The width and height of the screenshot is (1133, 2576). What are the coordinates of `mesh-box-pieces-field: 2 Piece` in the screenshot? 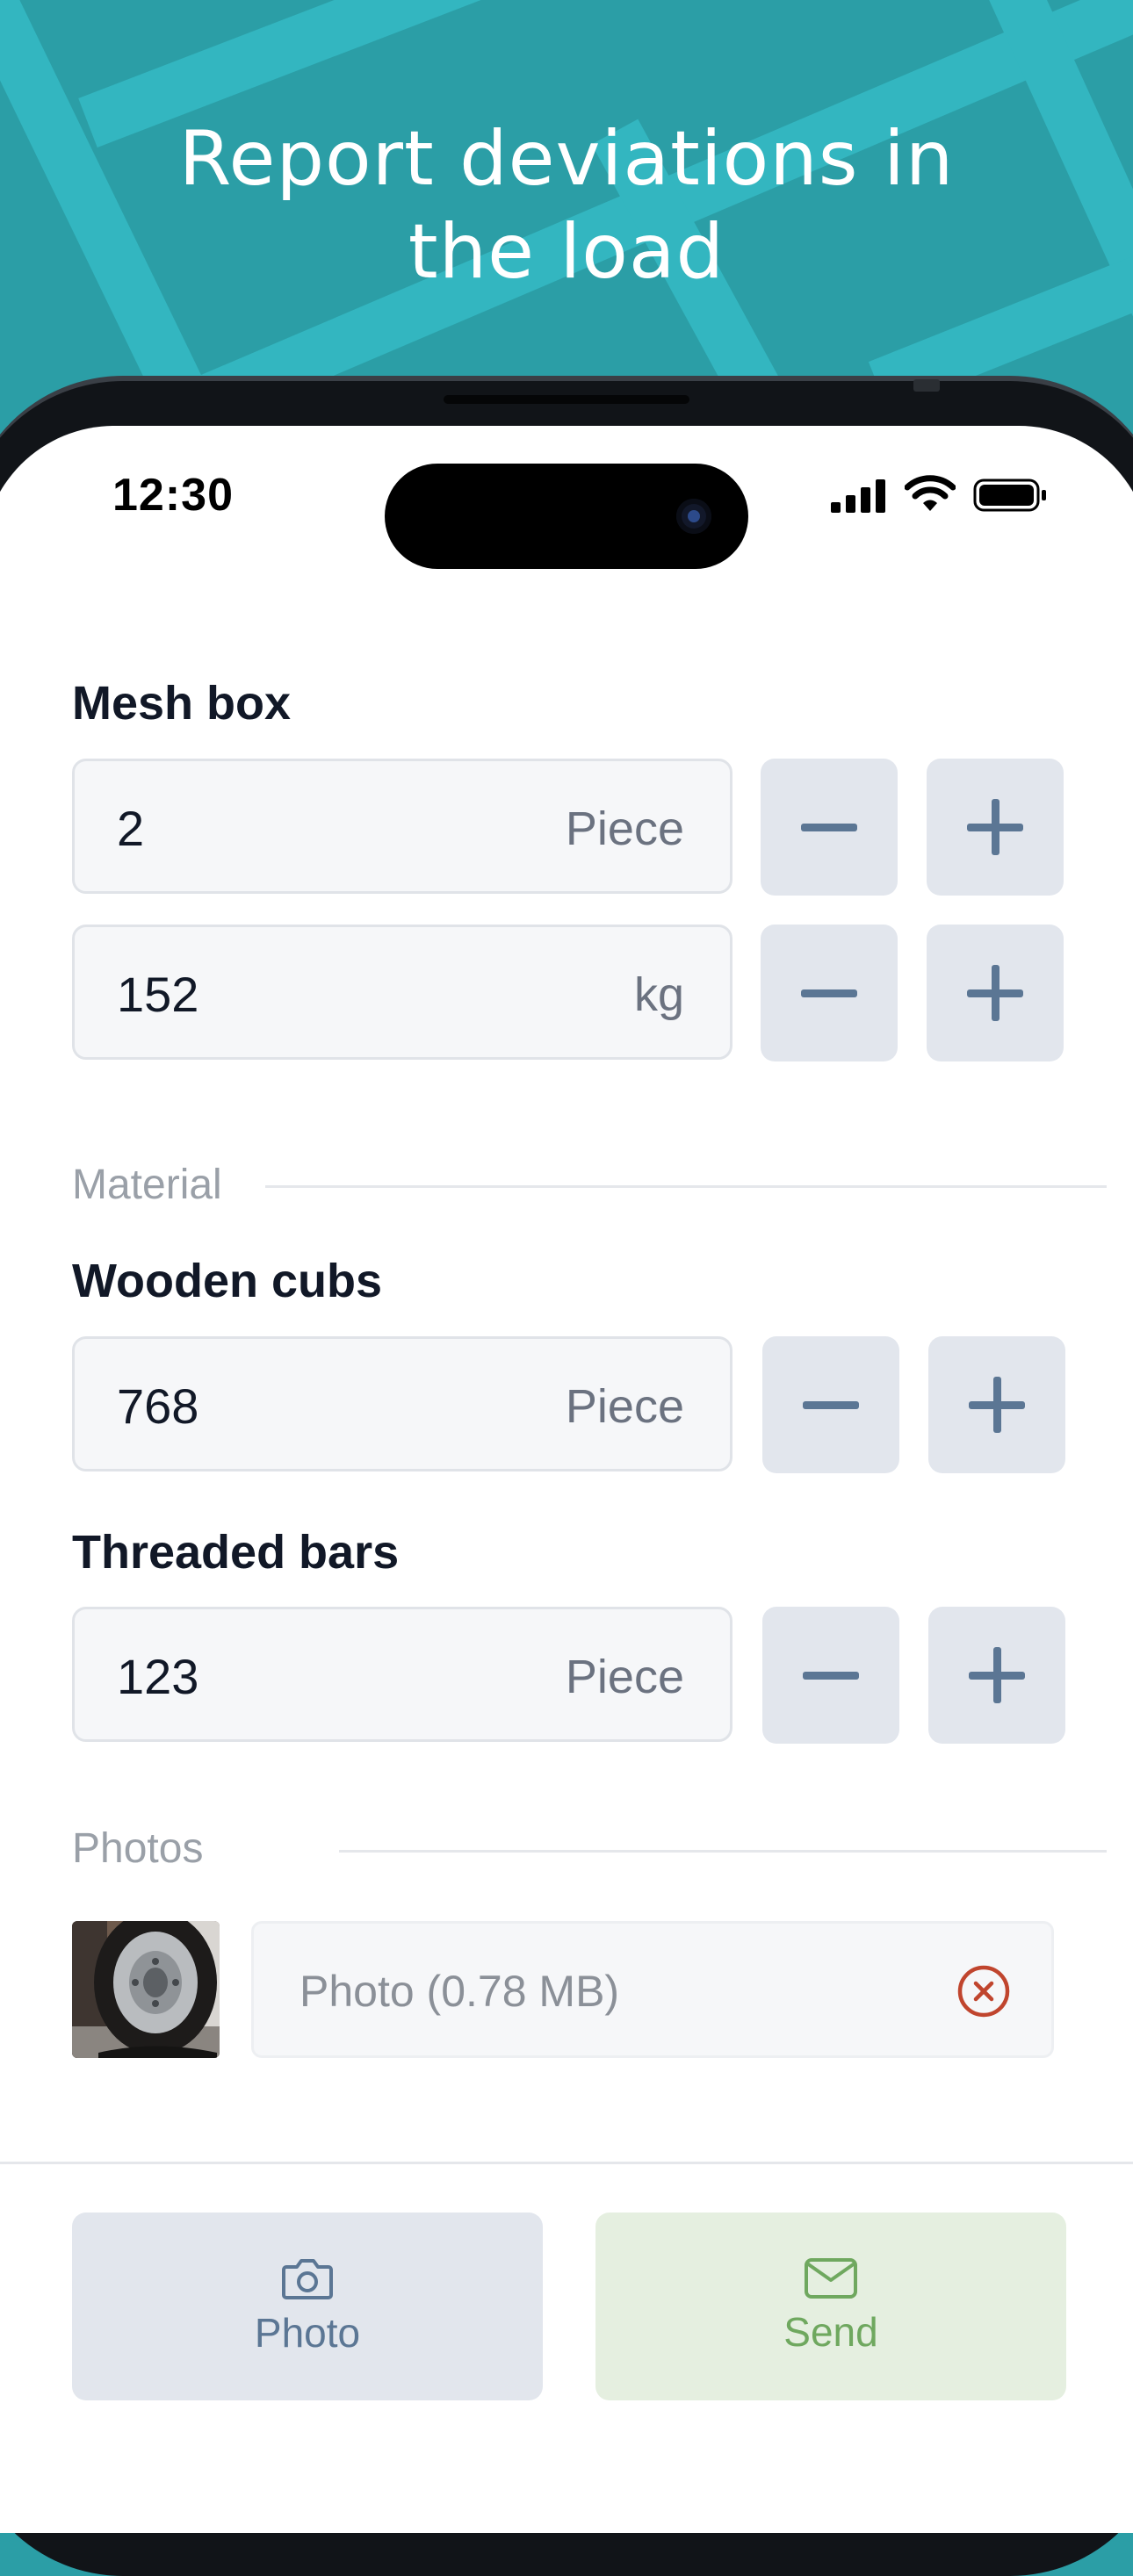 It's located at (402, 826).